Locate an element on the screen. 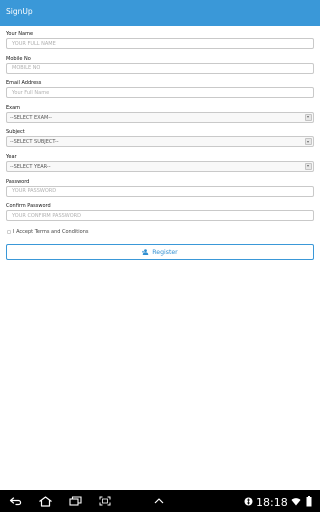  exam-field-group: Exam --SELECT EXAM-- is located at coordinates (160, 117).